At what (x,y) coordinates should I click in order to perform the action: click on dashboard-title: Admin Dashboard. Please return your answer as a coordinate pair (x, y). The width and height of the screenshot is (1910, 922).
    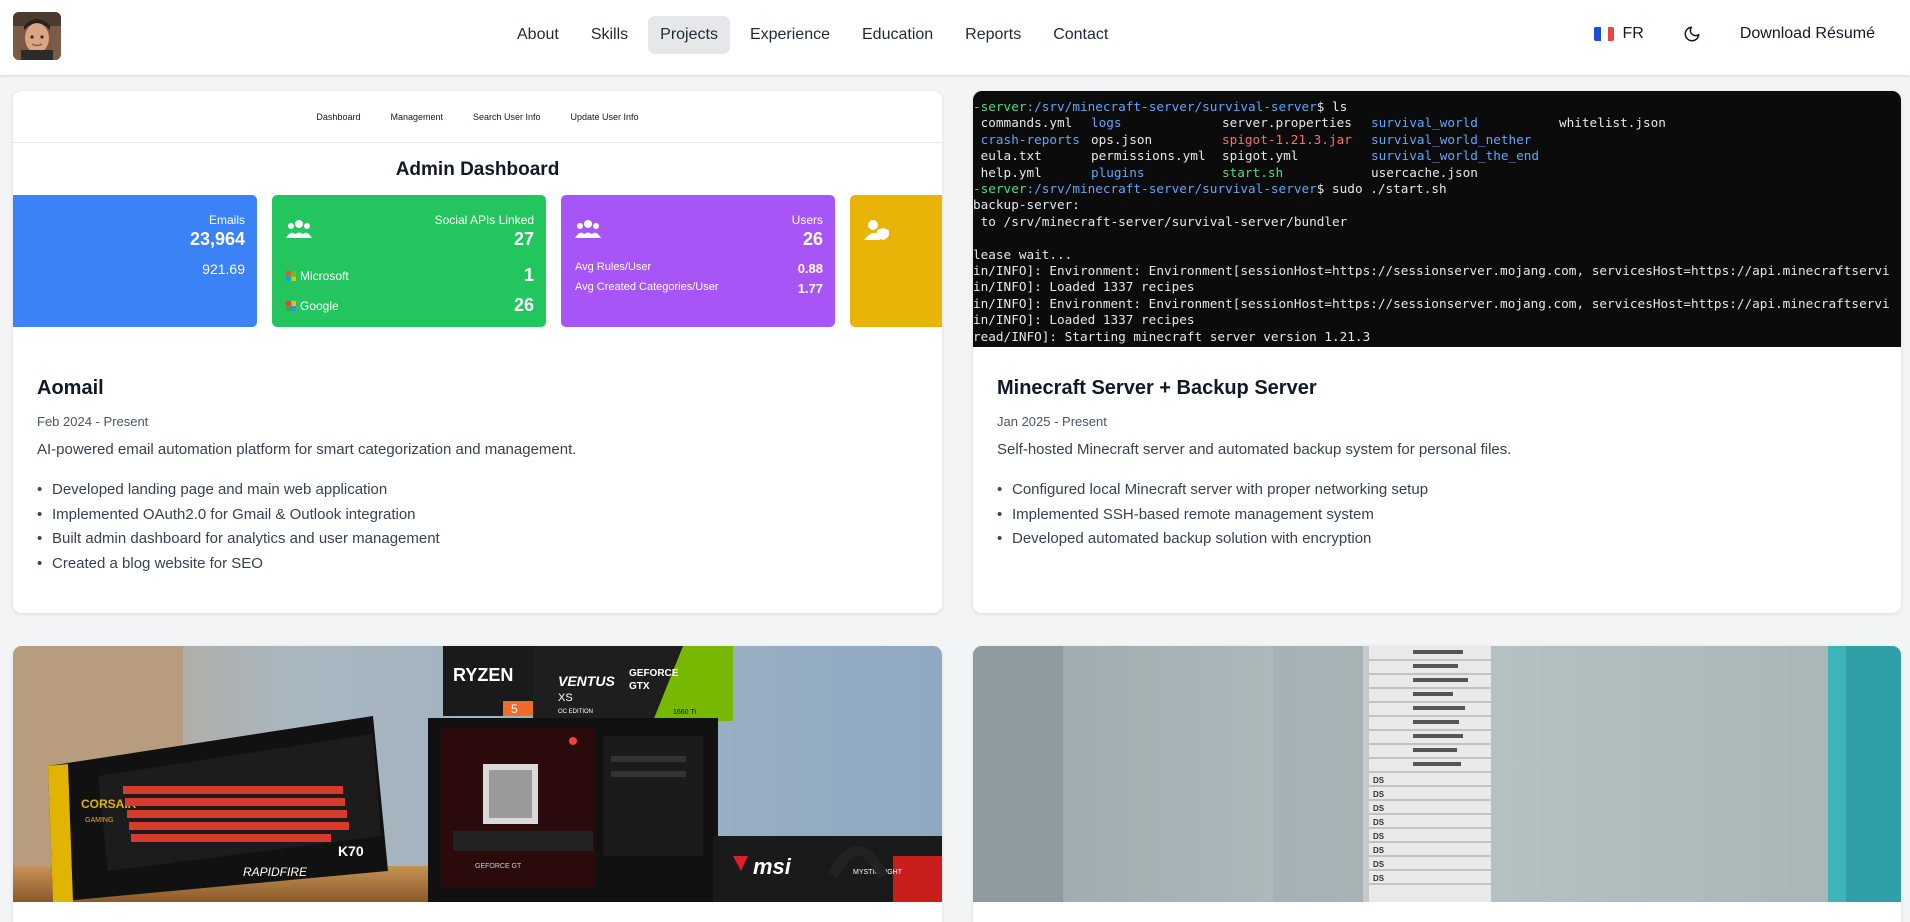
    Looking at the image, I should click on (477, 169).